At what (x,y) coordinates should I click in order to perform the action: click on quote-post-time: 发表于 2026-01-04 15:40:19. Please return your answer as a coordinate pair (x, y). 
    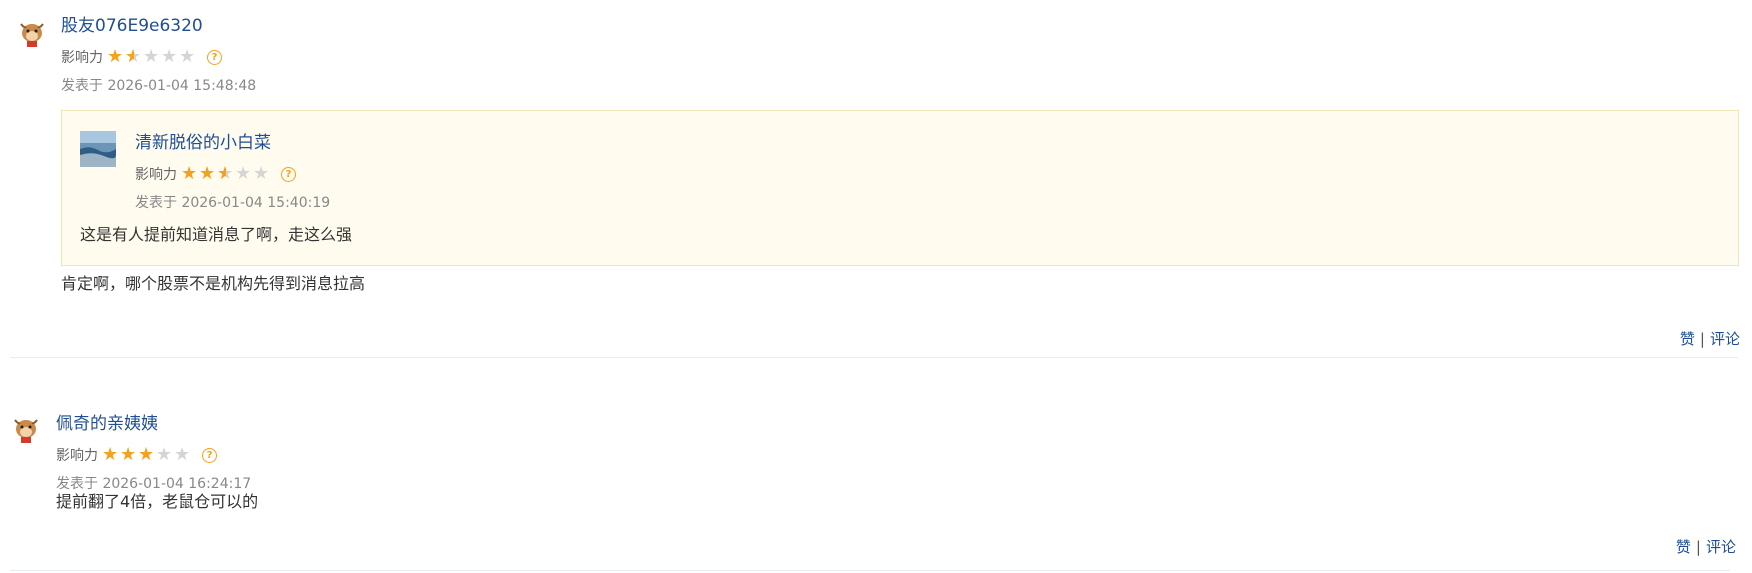
    Looking at the image, I should click on (233, 203).